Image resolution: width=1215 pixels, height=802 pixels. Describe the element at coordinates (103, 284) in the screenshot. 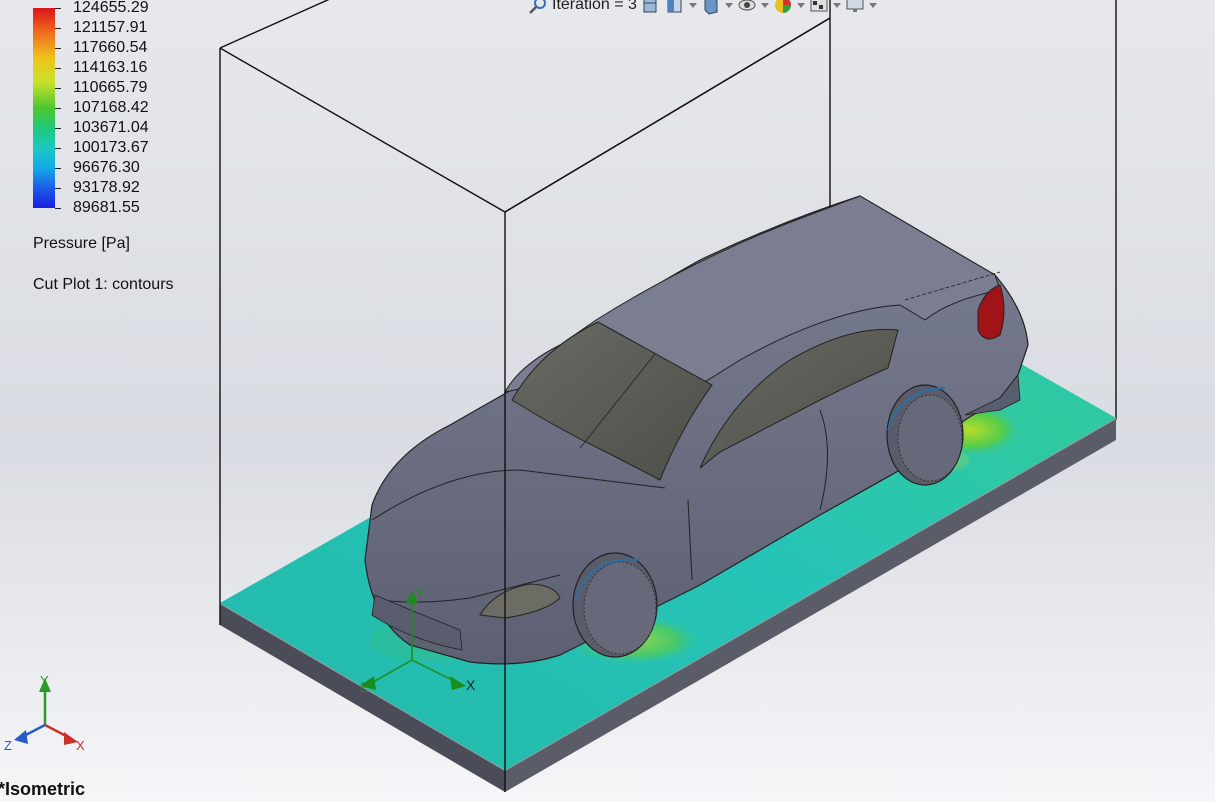

I see `cut-plot-name: Cut Plot 1: contours` at that location.